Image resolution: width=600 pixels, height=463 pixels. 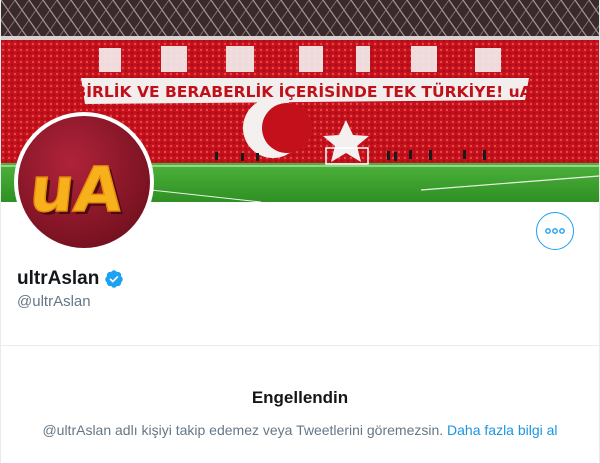 I want to click on more-options-button, so click(x=555, y=231).